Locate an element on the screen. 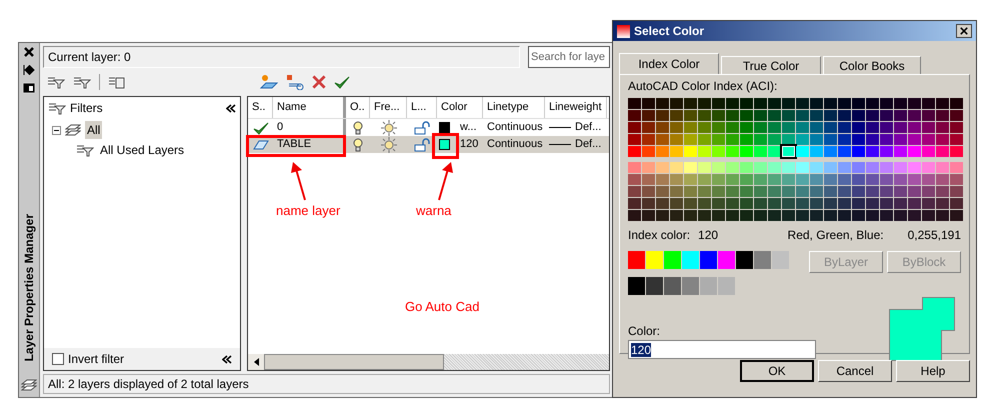  invert-filter-label: Invert filter is located at coordinates (97, 359).